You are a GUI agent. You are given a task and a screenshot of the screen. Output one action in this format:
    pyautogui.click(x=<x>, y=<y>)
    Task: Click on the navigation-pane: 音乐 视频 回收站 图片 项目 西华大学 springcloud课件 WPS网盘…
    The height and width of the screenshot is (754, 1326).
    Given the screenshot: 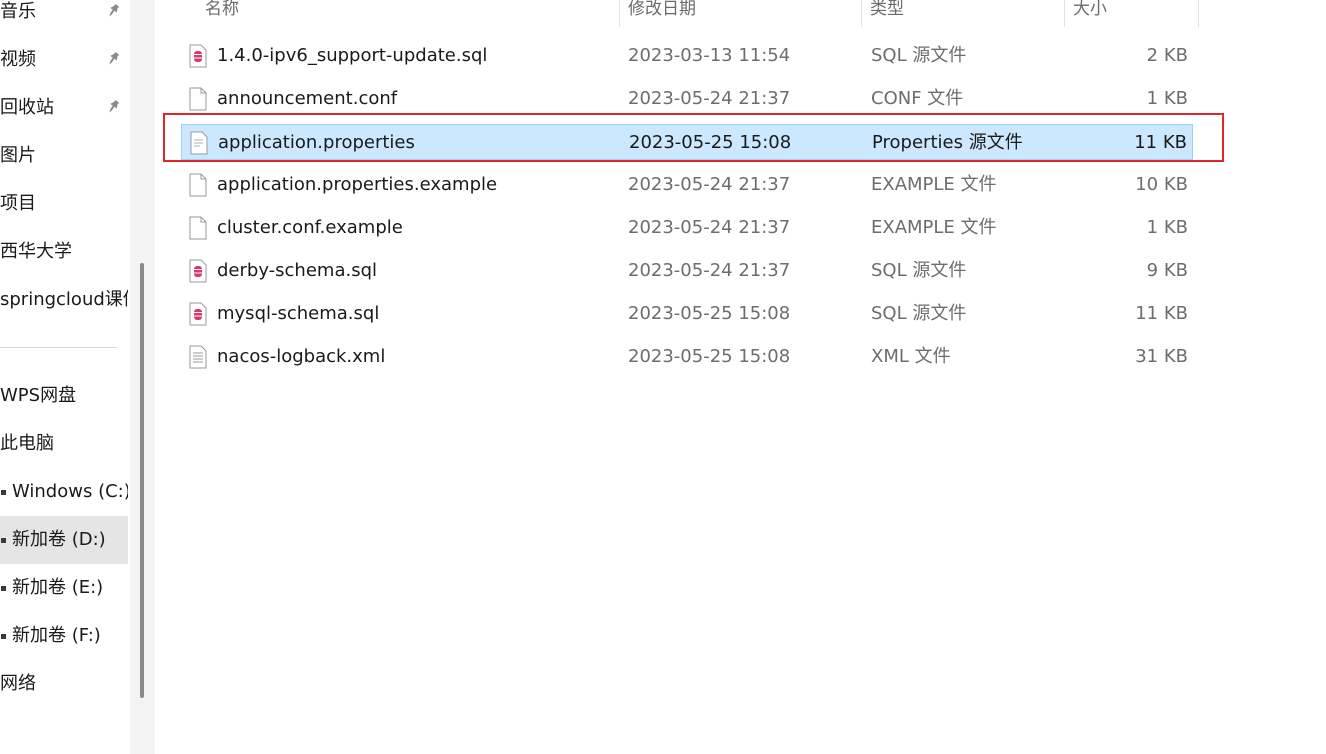 What is the action you would take?
    pyautogui.click(x=65, y=377)
    